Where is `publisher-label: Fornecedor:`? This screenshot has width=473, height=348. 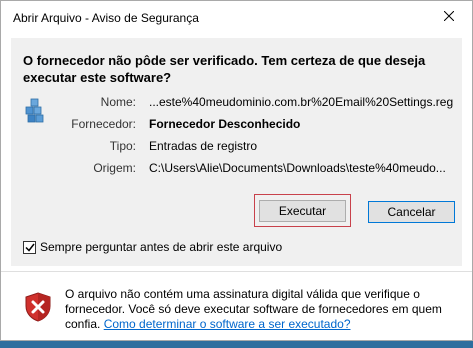 publisher-label: Fornecedor: is located at coordinates (103, 124).